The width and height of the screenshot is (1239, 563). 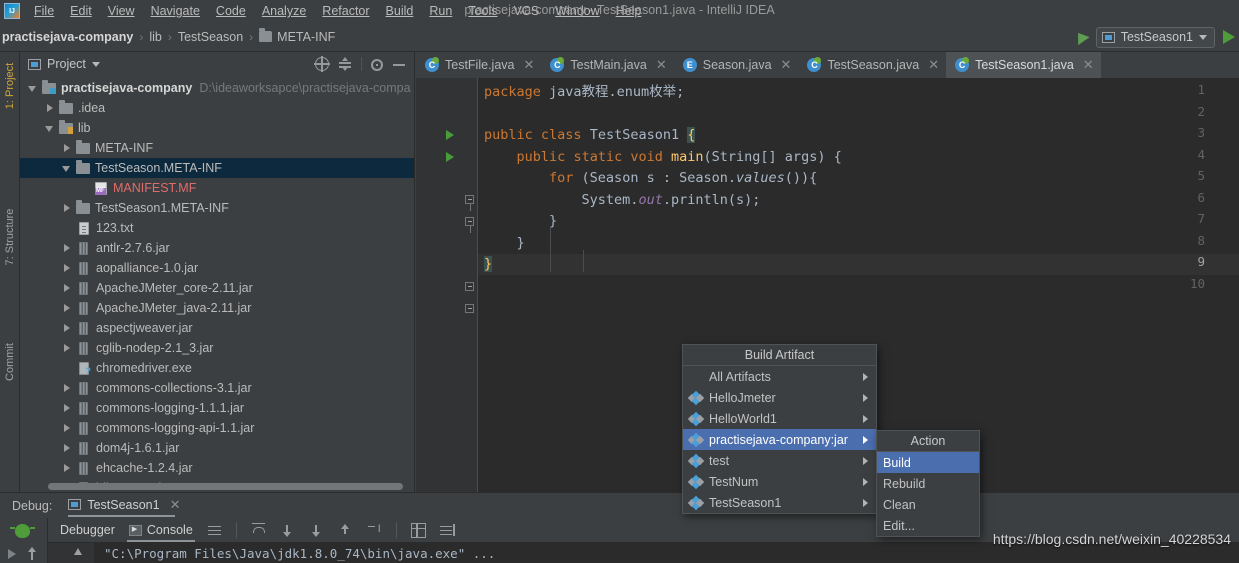 What do you see at coordinates (217, 288) in the screenshot?
I see `tree-row: ApacheJMeter_core-2.11.jar` at bounding box center [217, 288].